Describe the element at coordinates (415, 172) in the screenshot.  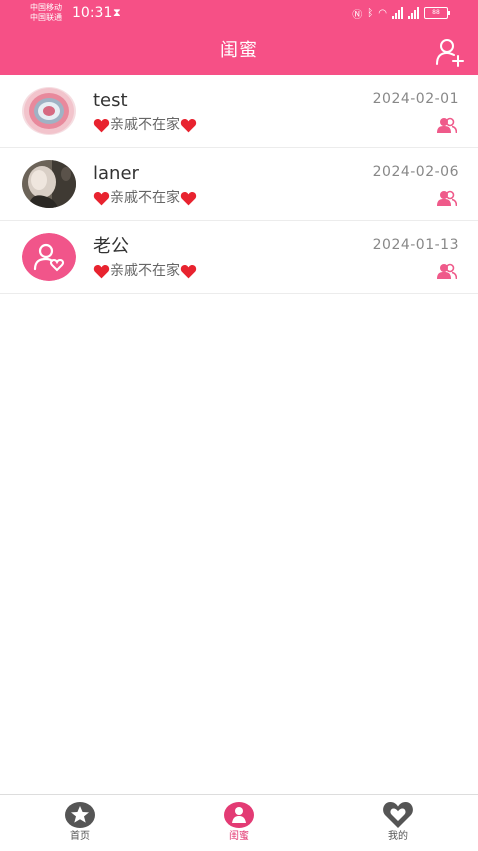
I see `friend-date: 2024-02-06` at that location.